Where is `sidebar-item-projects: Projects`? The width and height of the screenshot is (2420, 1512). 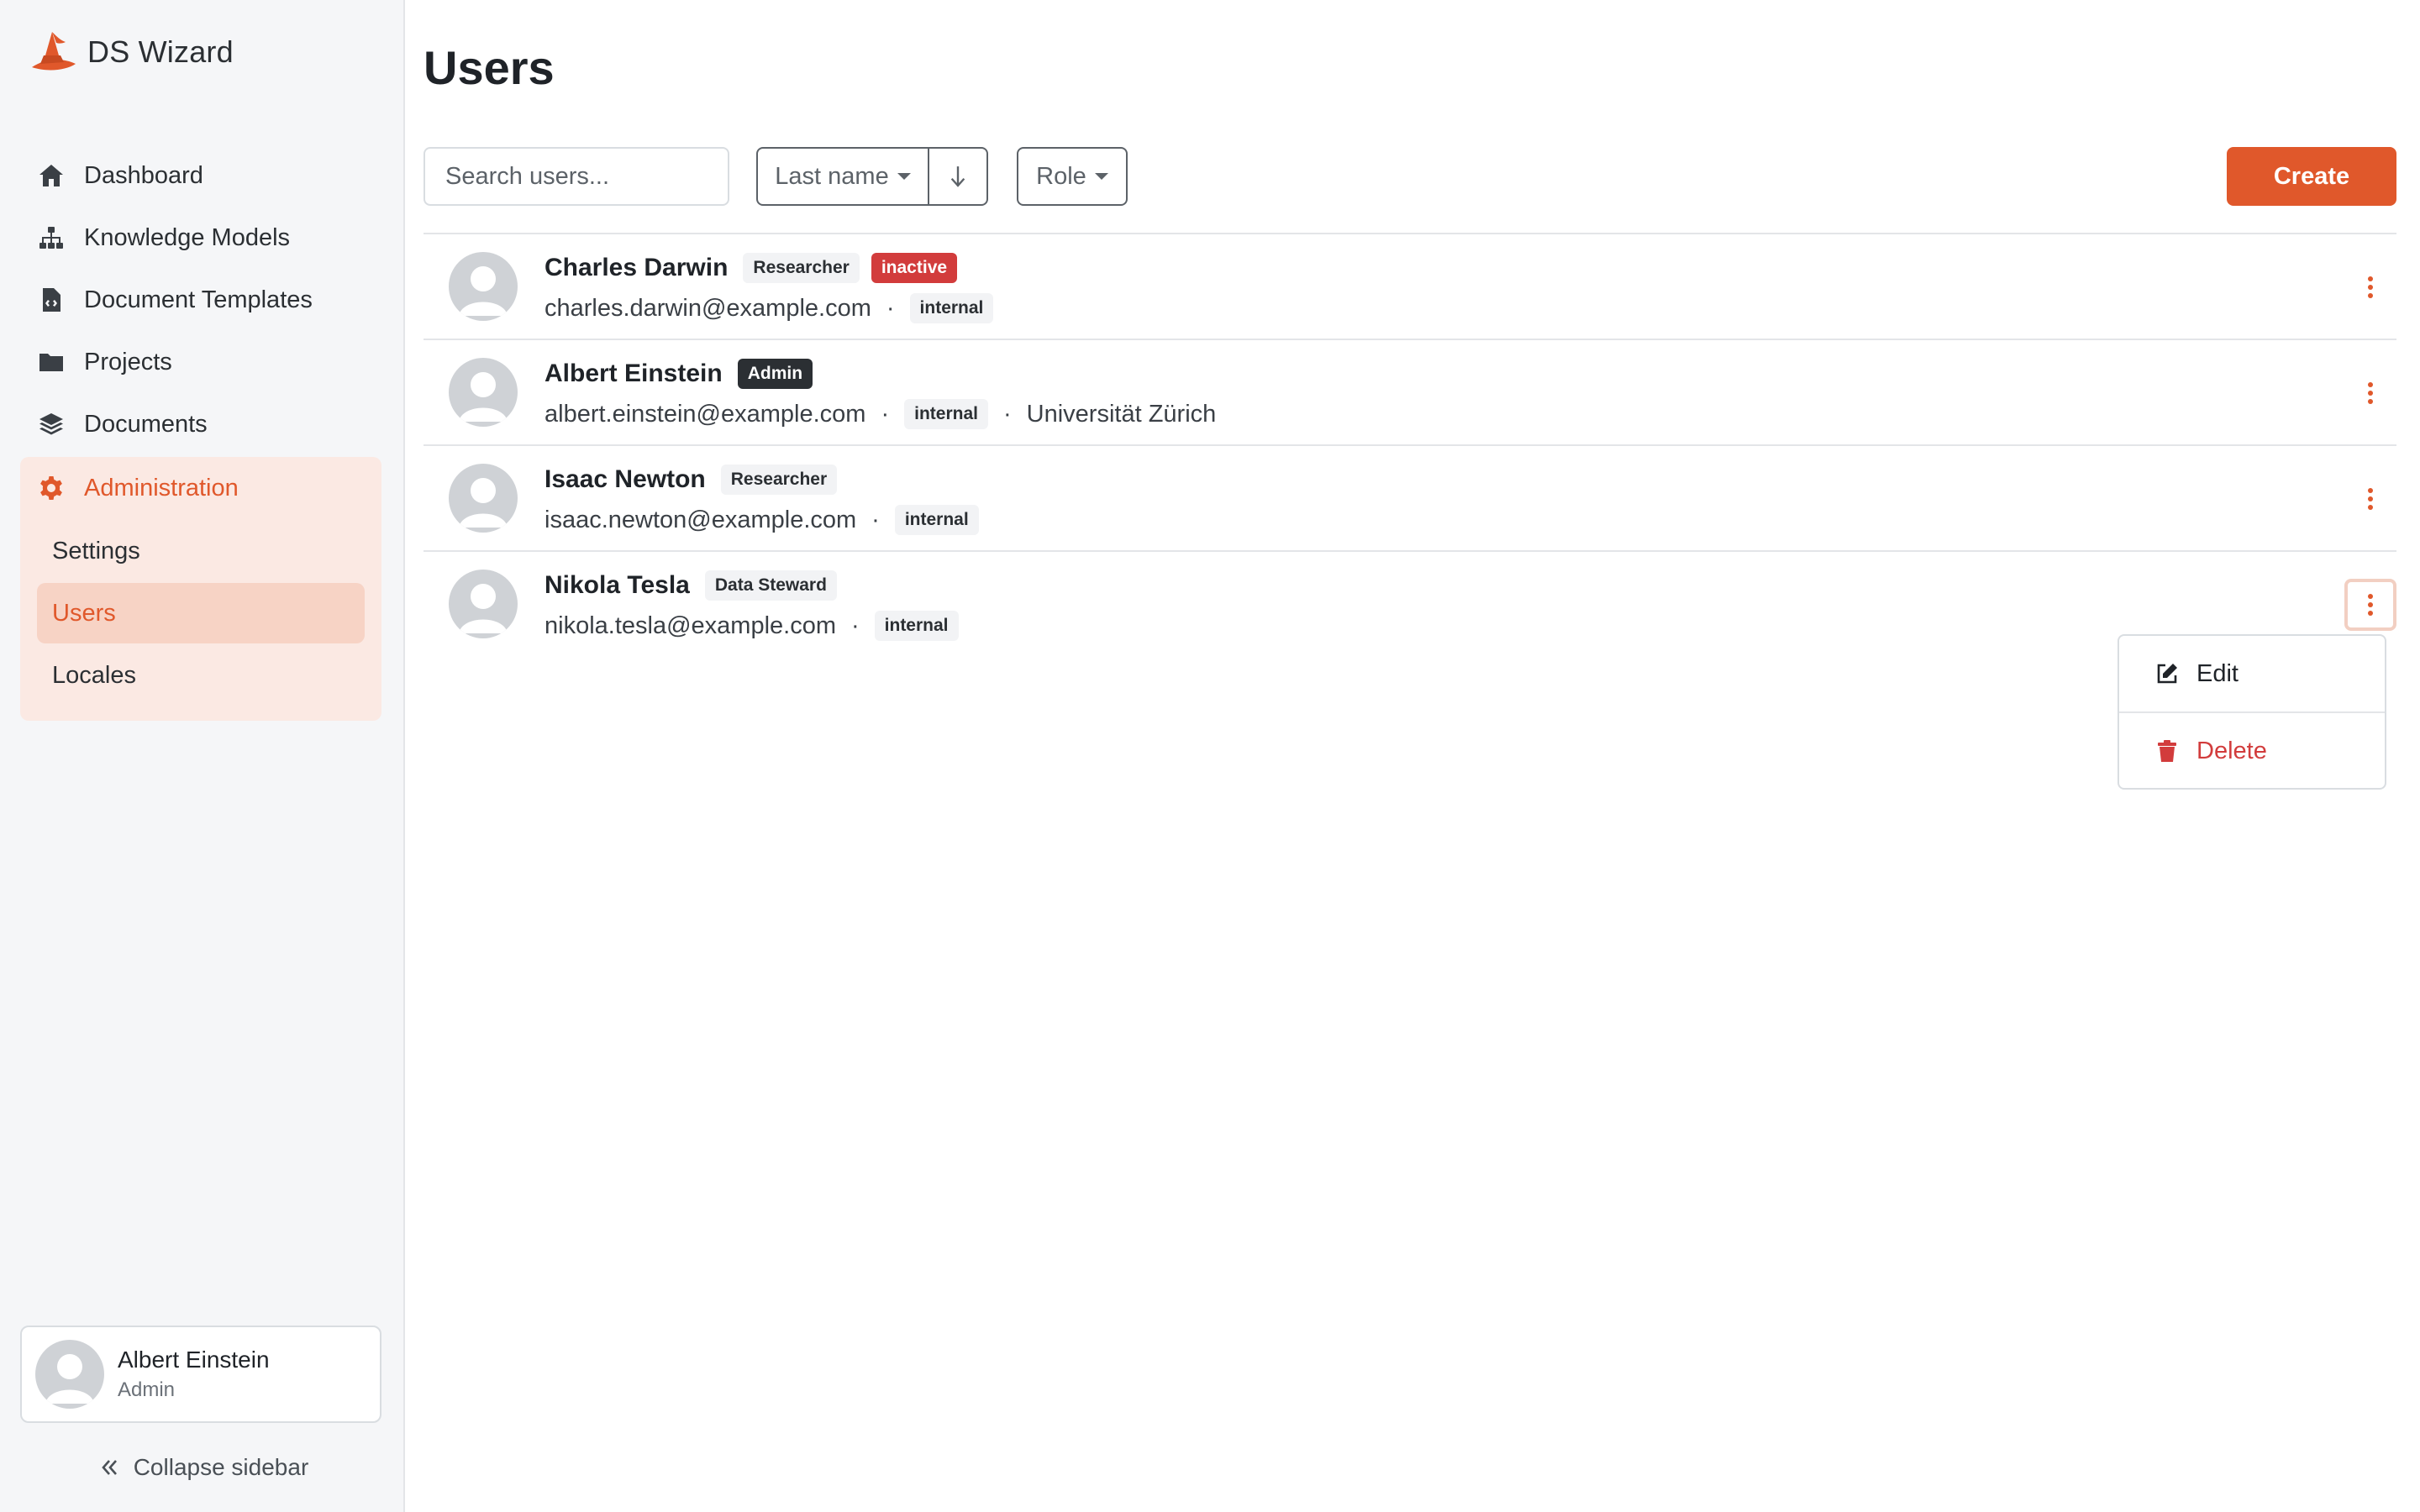 sidebar-item-projects: Projects is located at coordinates (200, 362).